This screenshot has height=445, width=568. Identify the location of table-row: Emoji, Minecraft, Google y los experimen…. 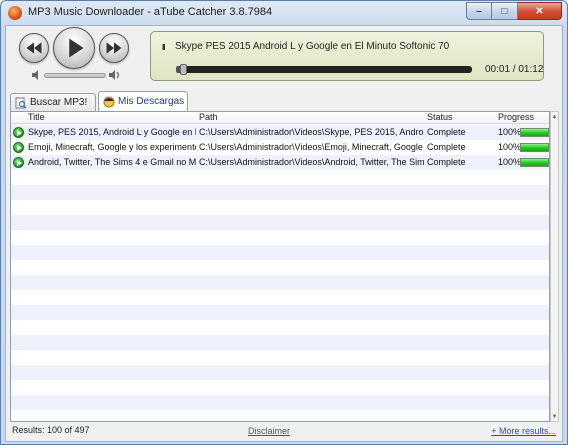
(280, 147).